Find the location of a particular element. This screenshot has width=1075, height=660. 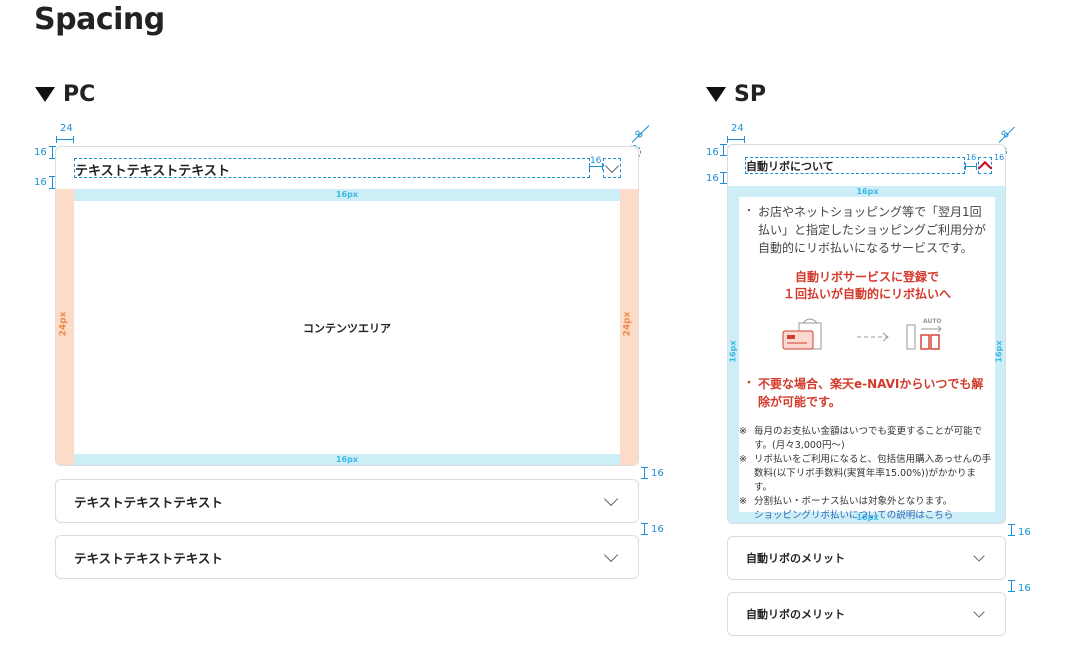

pc-header-toggle is located at coordinates (612, 168).